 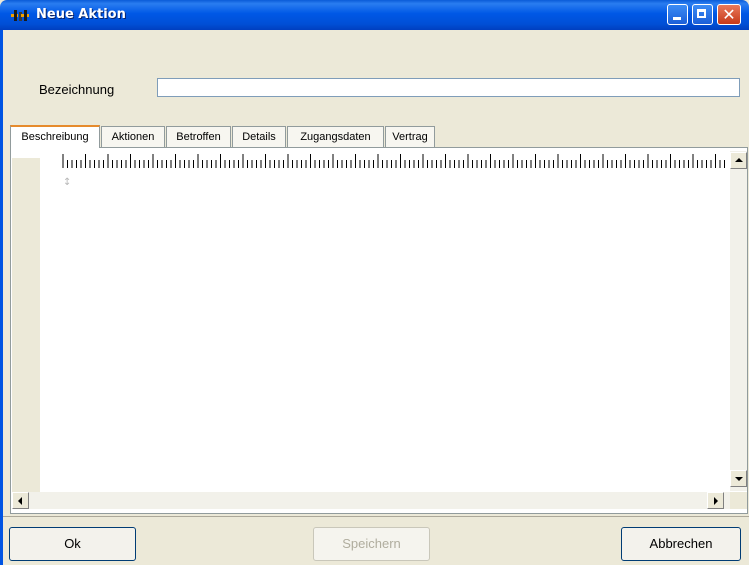 I want to click on arrow-up-icon, so click(x=739, y=160).